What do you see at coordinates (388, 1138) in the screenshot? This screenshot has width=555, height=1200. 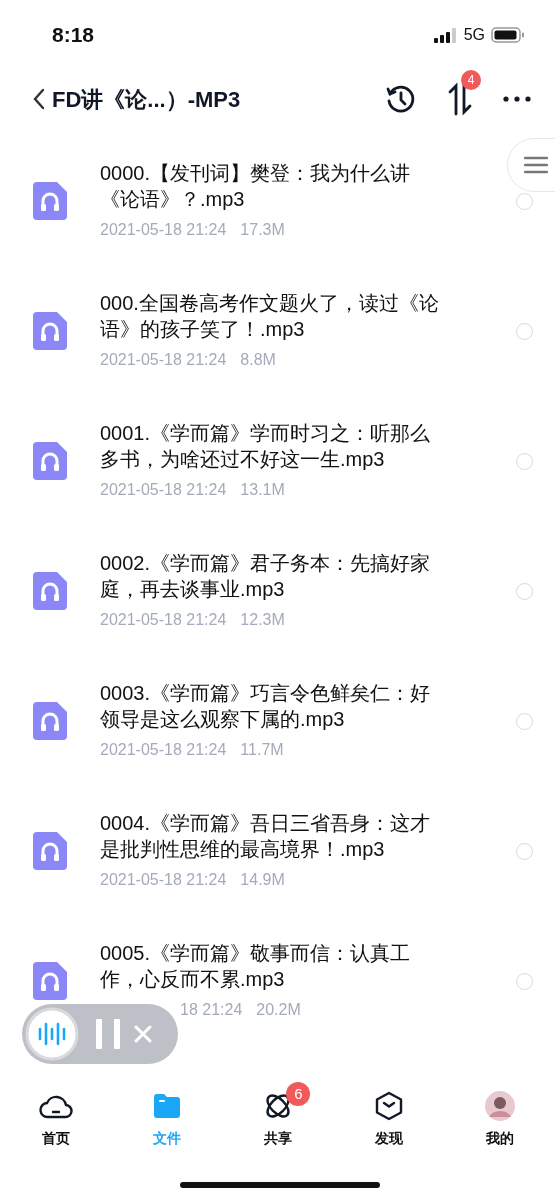 I see `tab-label: 发现` at bounding box center [388, 1138].